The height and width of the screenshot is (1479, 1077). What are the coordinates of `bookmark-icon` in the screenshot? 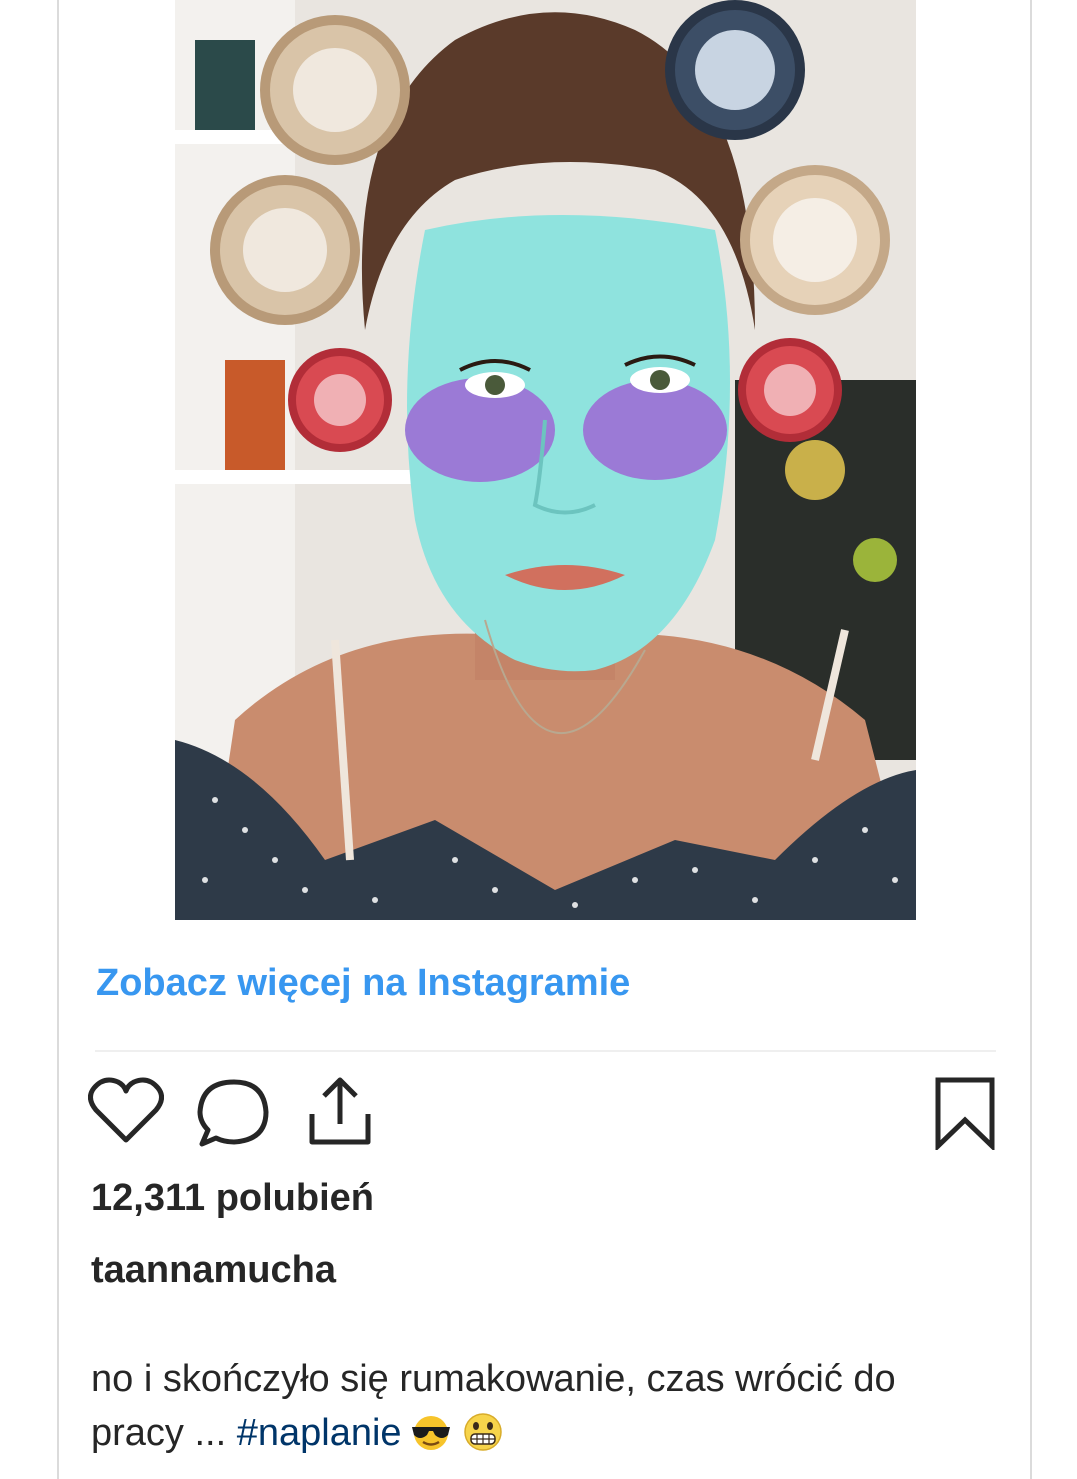 It's located at (965, 1113).